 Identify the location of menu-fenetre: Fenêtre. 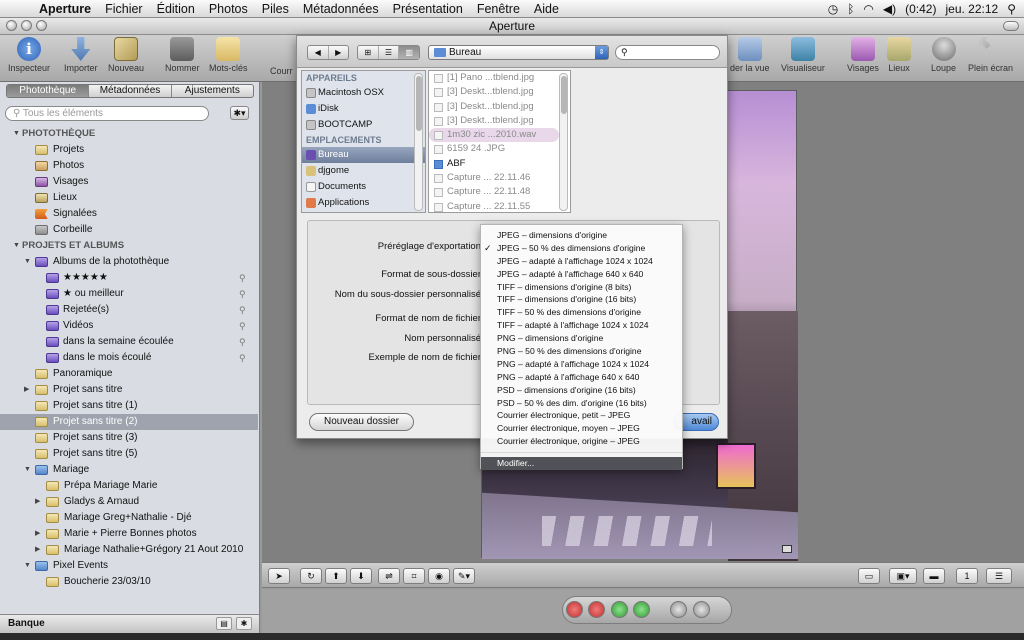
(498, 9).